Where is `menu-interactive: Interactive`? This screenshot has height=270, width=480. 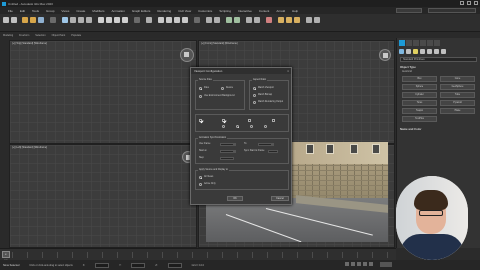
menu-interactive: Interactive is located at coordinates (245, 11).